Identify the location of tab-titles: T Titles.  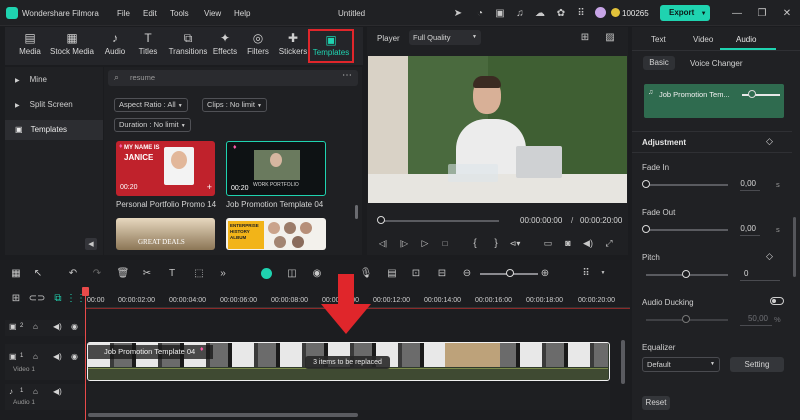
(148, 46).